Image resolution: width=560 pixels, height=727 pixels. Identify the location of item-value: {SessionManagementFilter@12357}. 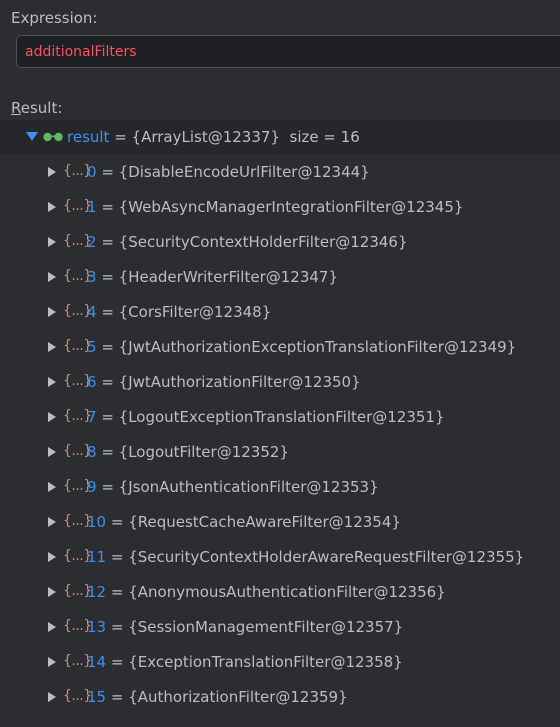
(266, 627).